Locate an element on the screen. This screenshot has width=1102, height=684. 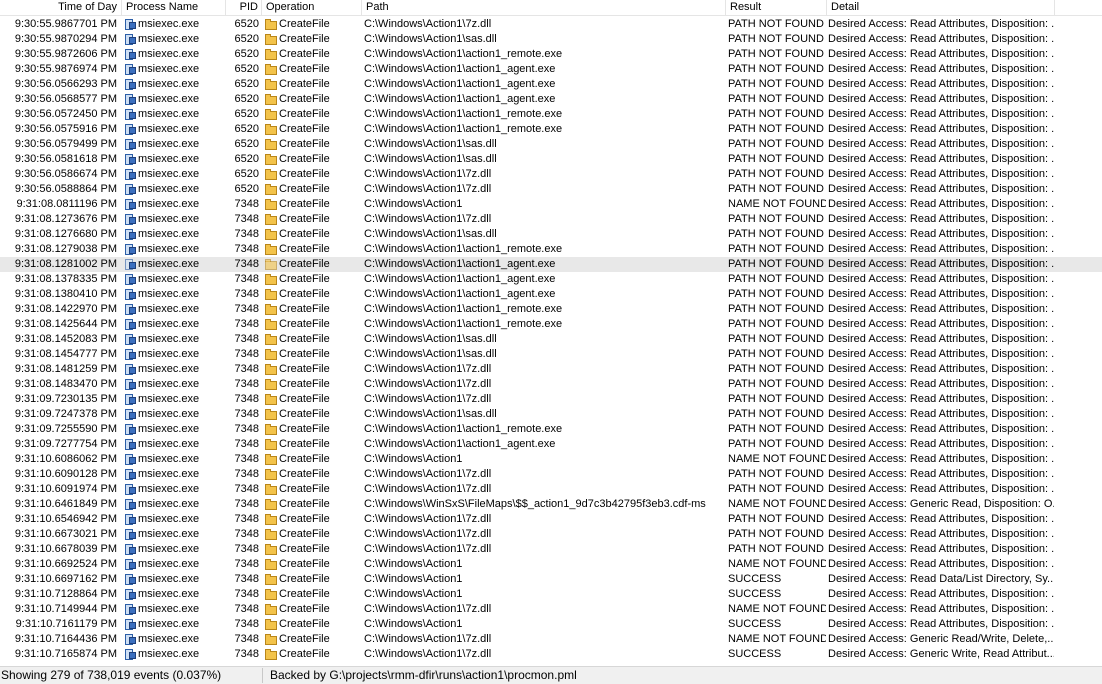
cell-path: C:\Windows\Action1\sas.dll is located at coordinates (544, 234).